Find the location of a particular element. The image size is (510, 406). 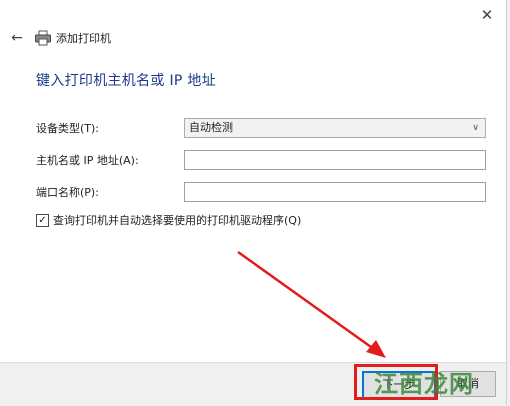

hostname-row: 主机名或 IP 地址(A): is located at coordinates (110, 160).